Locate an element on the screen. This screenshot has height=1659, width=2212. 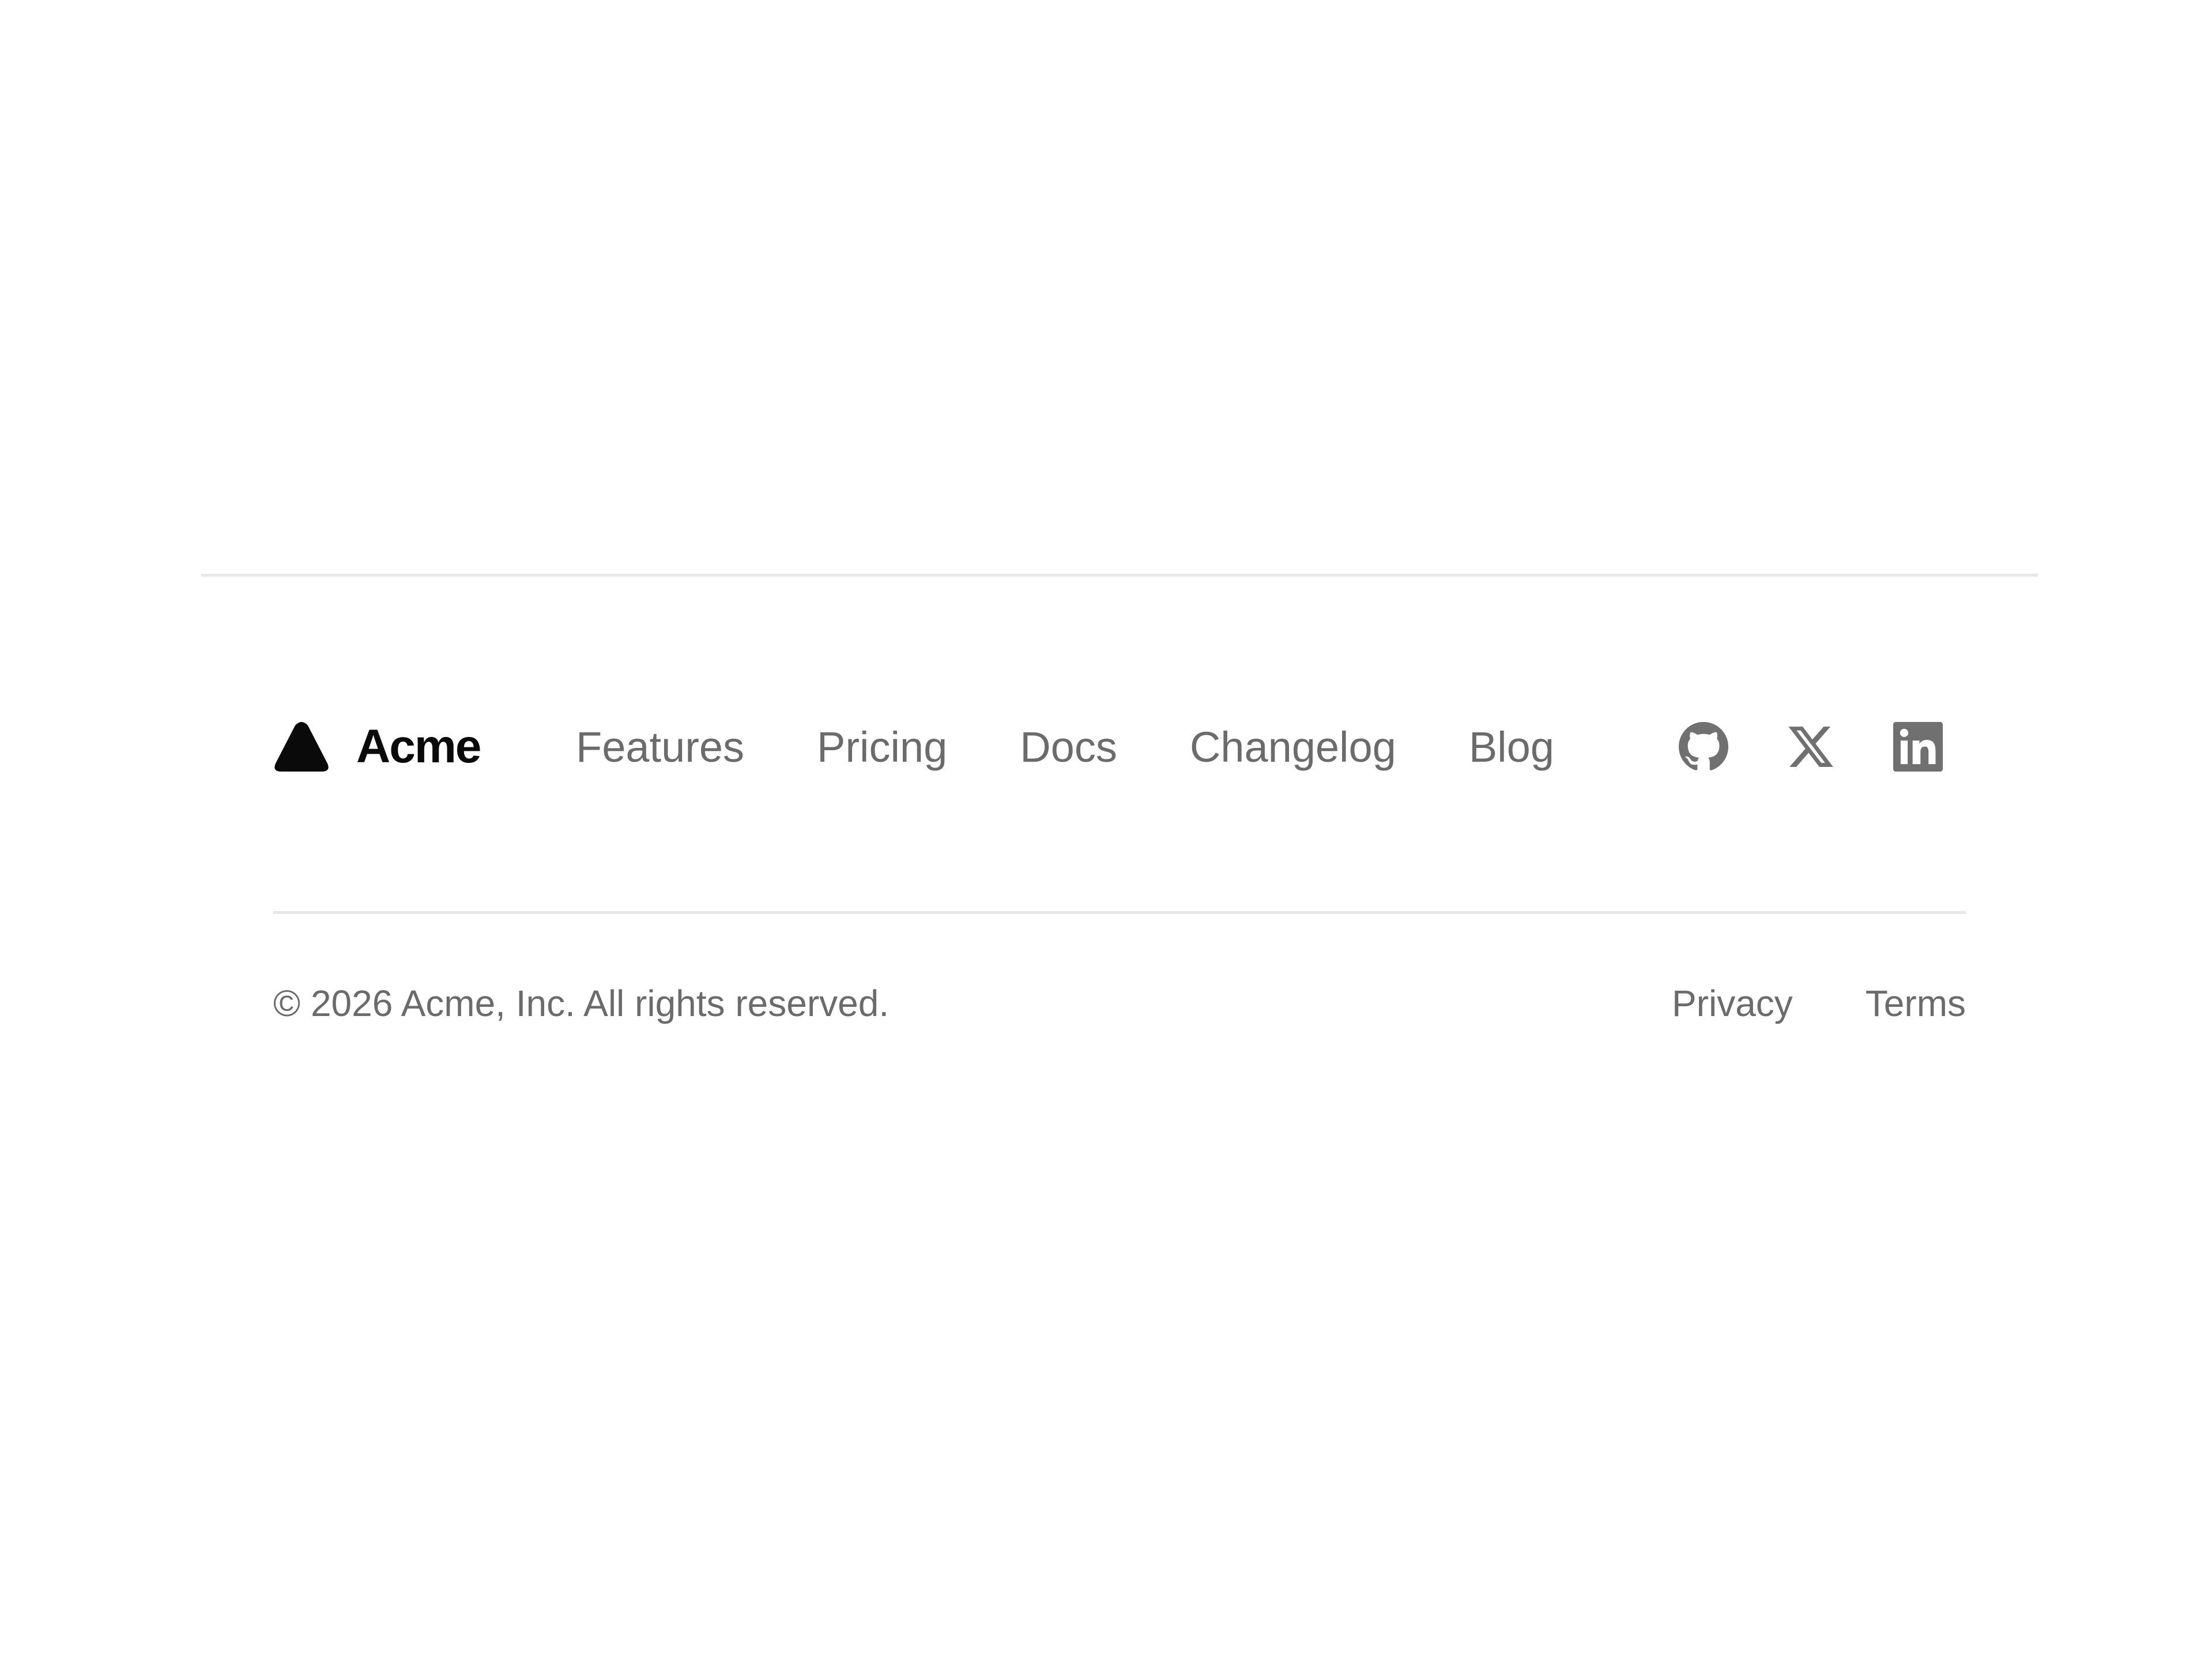
privacy-link: Privacy is located at coordinates (1732, 1003).